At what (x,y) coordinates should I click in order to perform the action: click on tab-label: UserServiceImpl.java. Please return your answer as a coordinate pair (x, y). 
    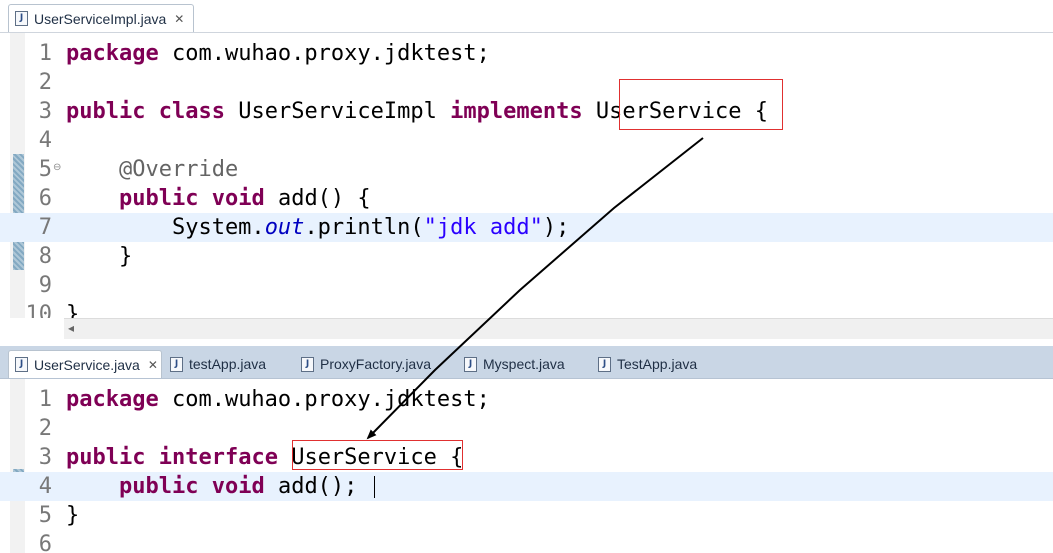
    Looking at the image, I should click on (100, 18).